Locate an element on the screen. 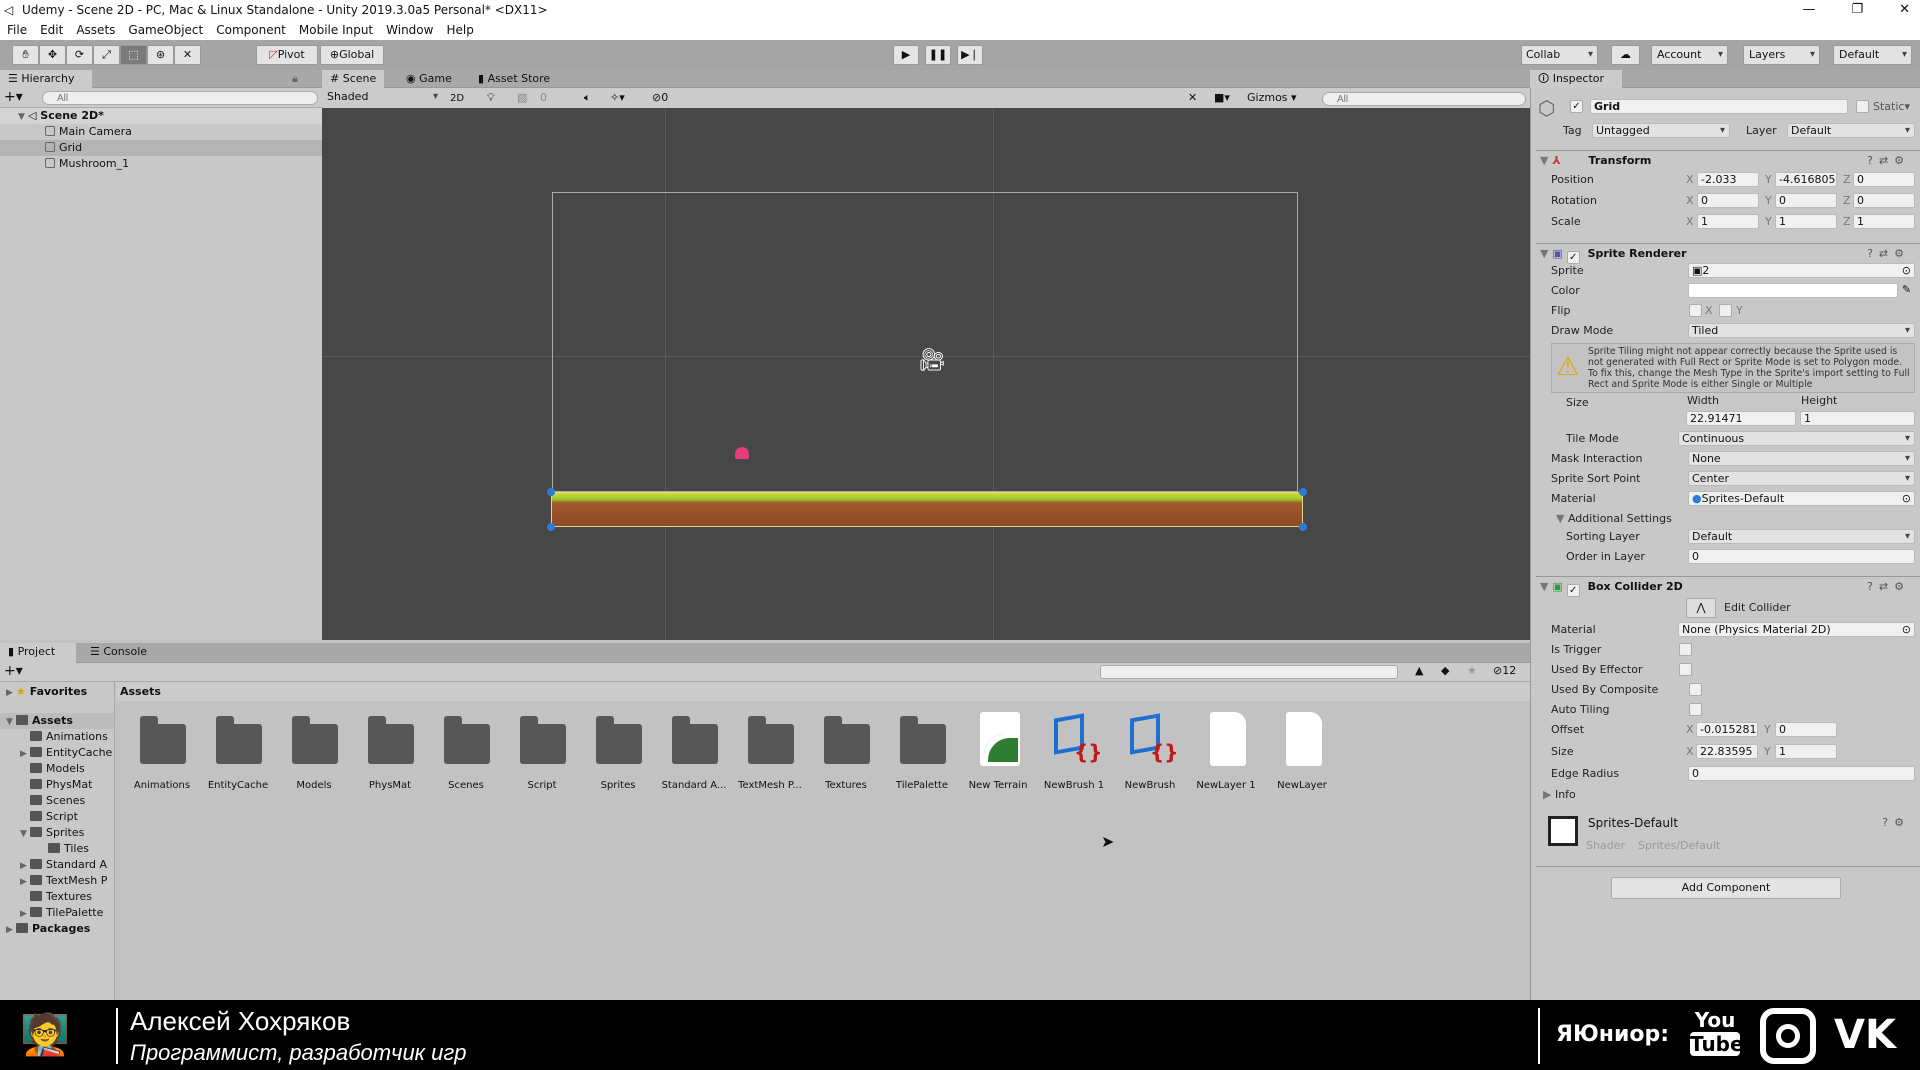 The width and height of the screenshot is (1920, 1070). width-input: 22.91471 is located at coordinates (1741, 418).